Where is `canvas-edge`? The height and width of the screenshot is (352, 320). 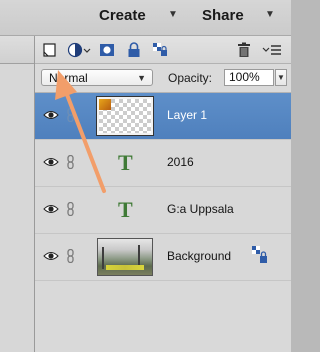 canvas-edge is located at coordinates (17, 194).